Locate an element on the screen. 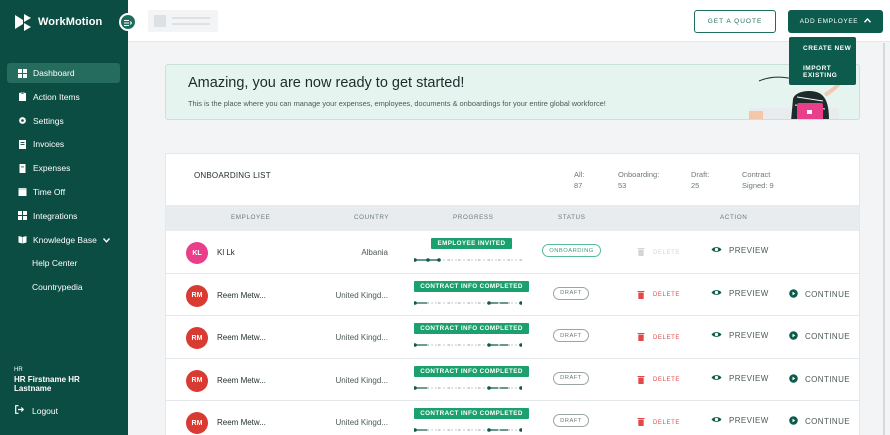 The height and width of the screenshot is (435, 890). sidebar-toggle-button is located at coordinates (128, 22).